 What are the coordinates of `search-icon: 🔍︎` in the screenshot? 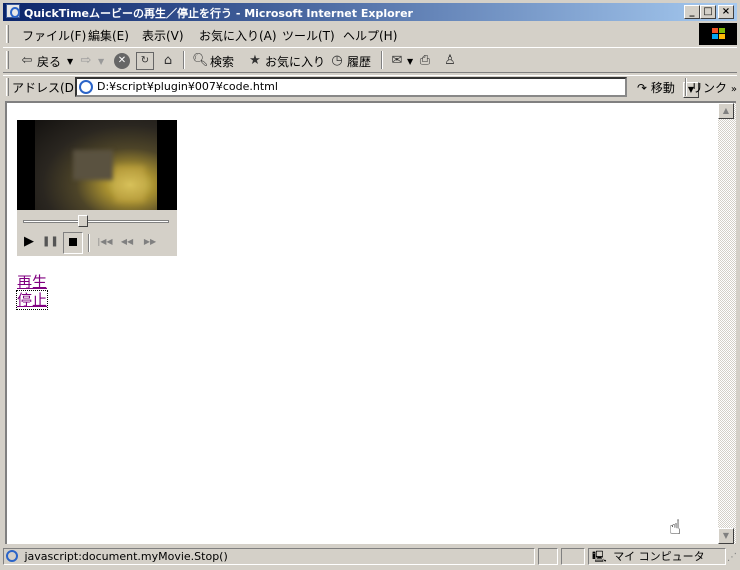 It's located at (200, 60).